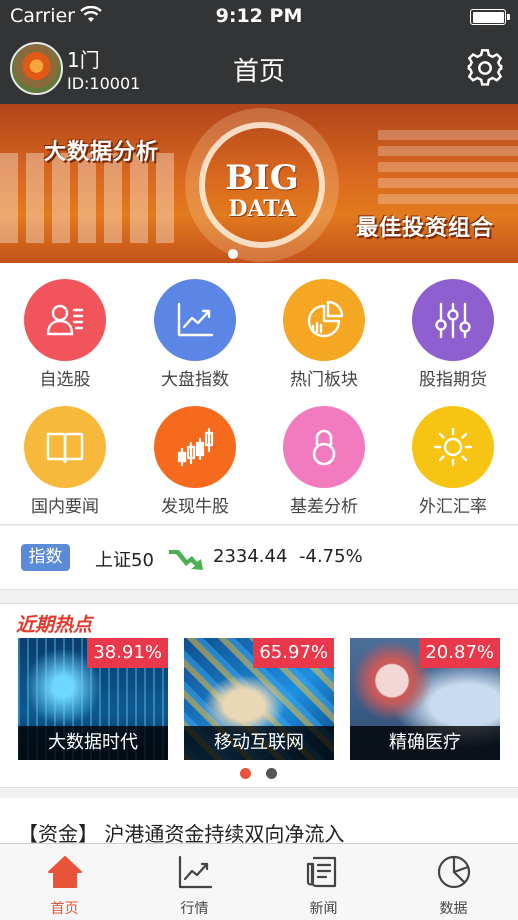 The image size is (518, 920). Describe the element at coordinates (331, 556) in the screenshot. I see `index-change: -4.75%` at that location.